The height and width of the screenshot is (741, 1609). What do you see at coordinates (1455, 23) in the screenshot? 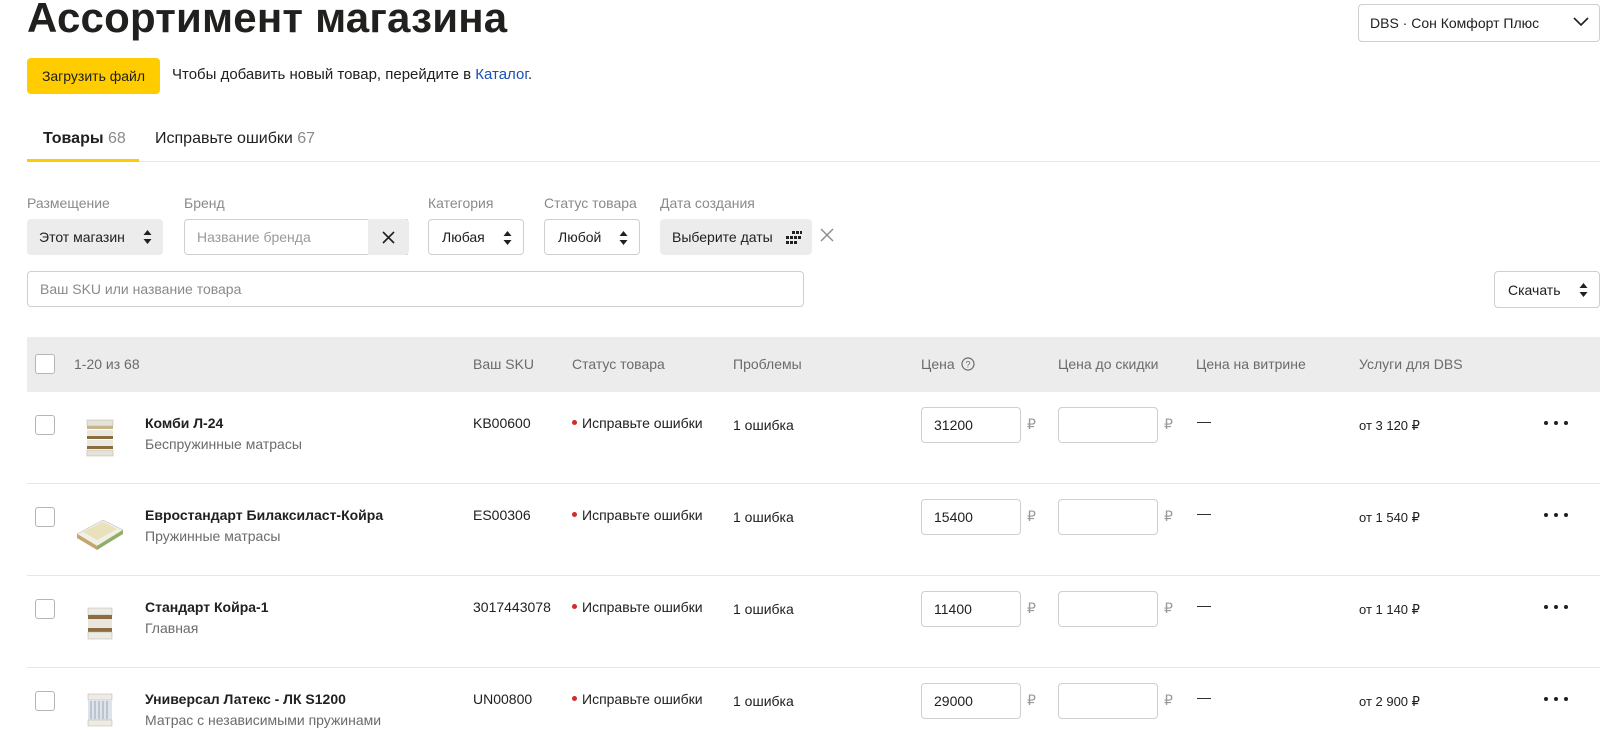
I see `shop-select-value: DBS · Сон Комфорт Плюс` at bounding box center [1455, 23].